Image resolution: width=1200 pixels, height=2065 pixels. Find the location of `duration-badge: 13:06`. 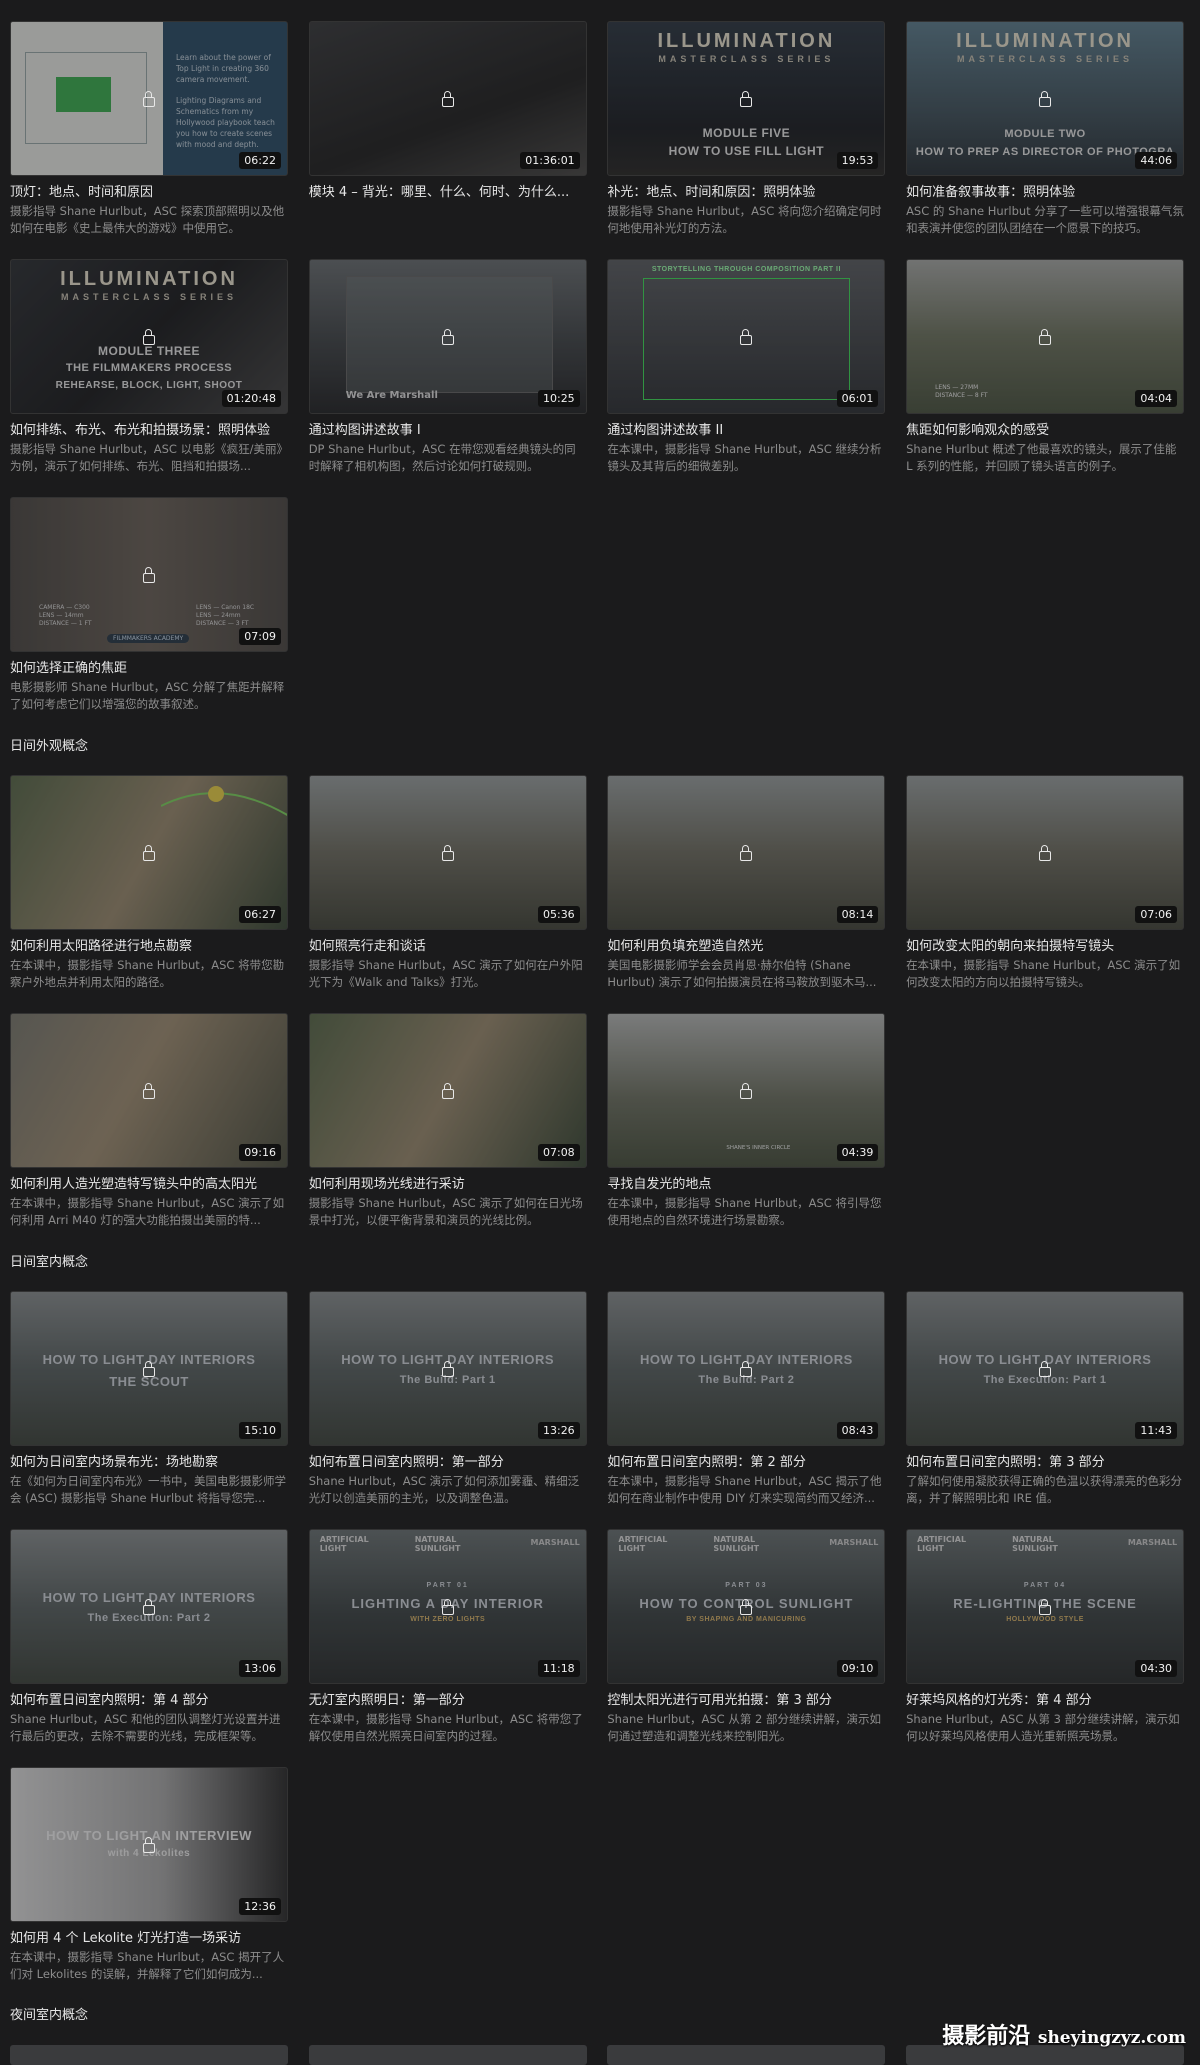

duration-badge: 13:06 is located at coordinates (260, 1668).